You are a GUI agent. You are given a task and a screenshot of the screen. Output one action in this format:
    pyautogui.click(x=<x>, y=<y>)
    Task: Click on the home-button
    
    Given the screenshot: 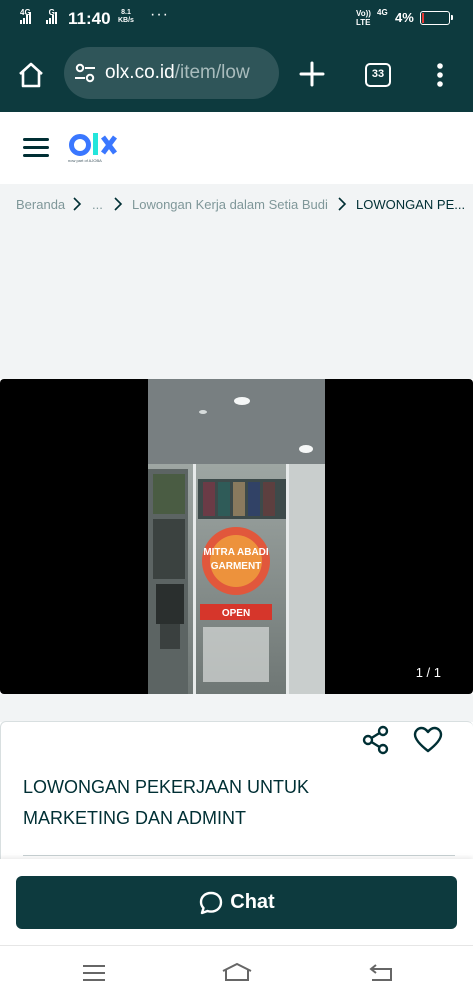 What is the action you would take?
    pyautogui.click(x=31, y=75)
    